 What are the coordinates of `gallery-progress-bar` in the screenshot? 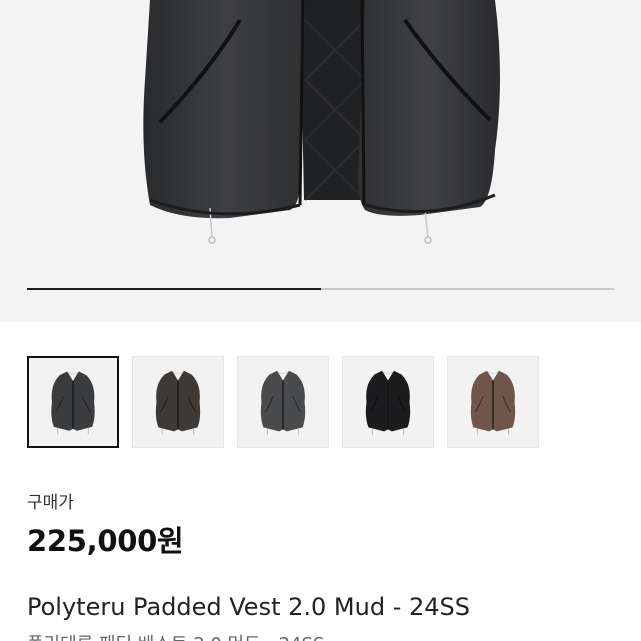 It's located at (320, 289).